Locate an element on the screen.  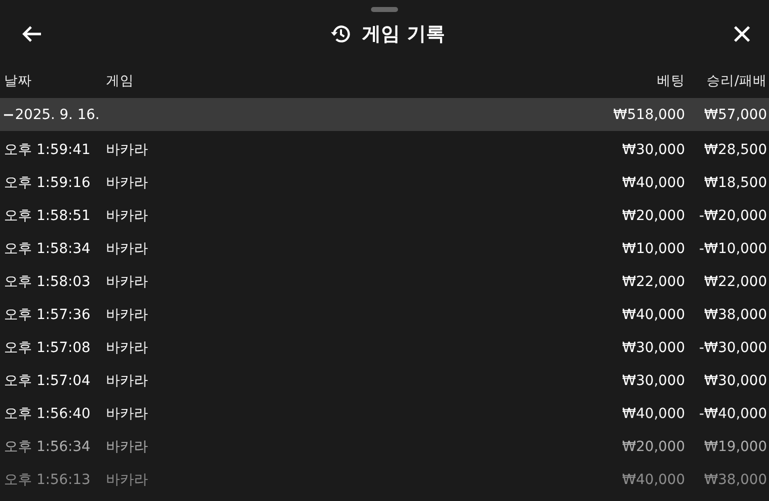
group-date: 2025. 9. 16. is located at coordinates (57, 114).